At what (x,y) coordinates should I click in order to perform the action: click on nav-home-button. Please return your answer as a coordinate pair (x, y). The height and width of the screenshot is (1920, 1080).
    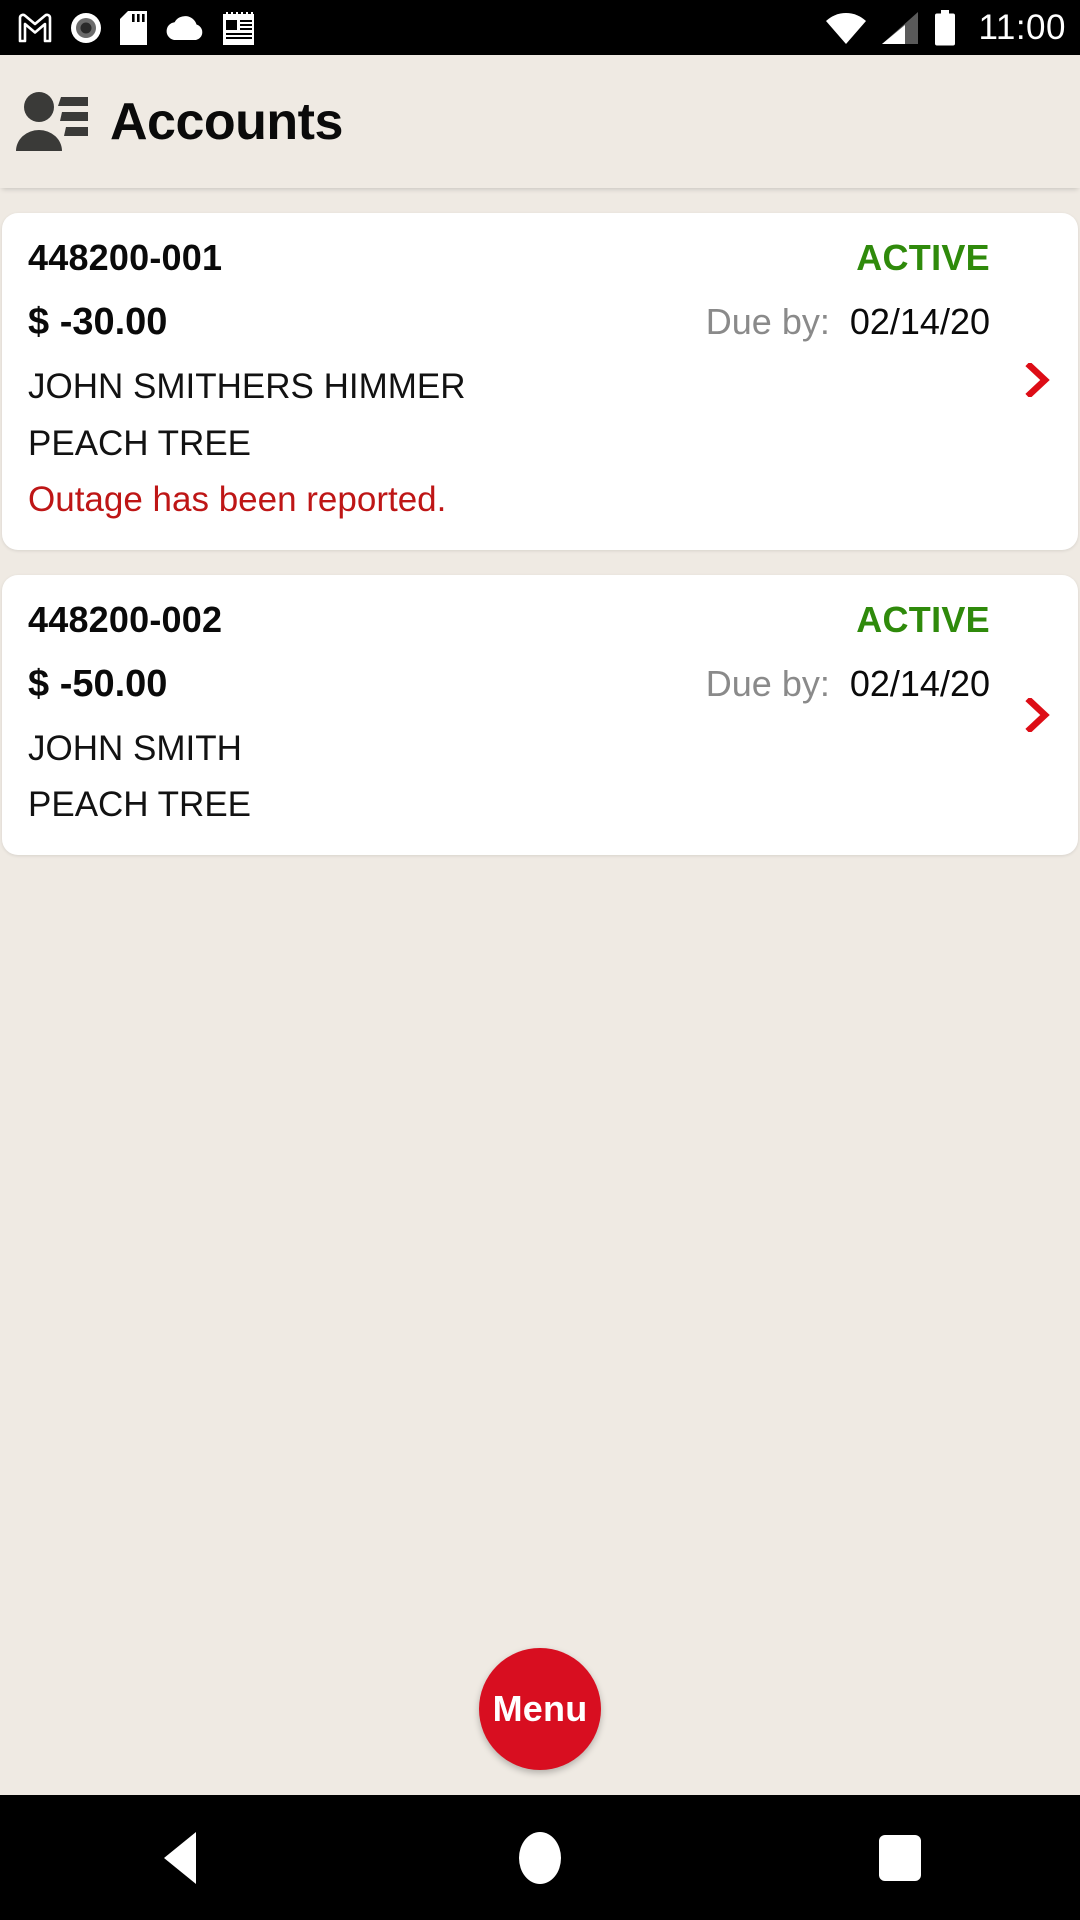
    Looking at the image, I should click on (540, 1857).